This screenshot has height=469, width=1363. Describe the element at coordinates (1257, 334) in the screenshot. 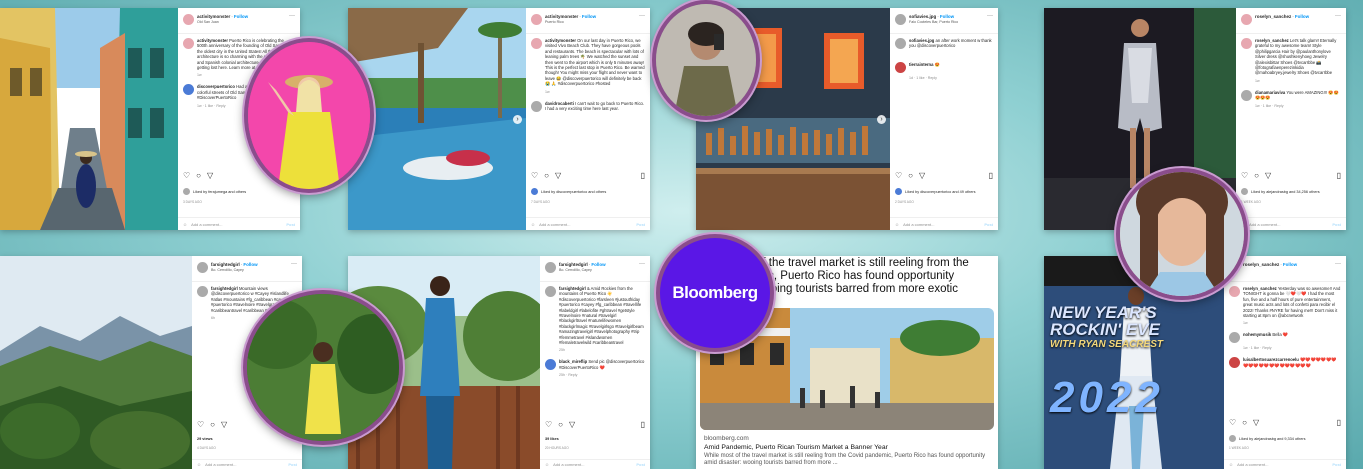

I see `comment-username: nohemymusik` at that location.